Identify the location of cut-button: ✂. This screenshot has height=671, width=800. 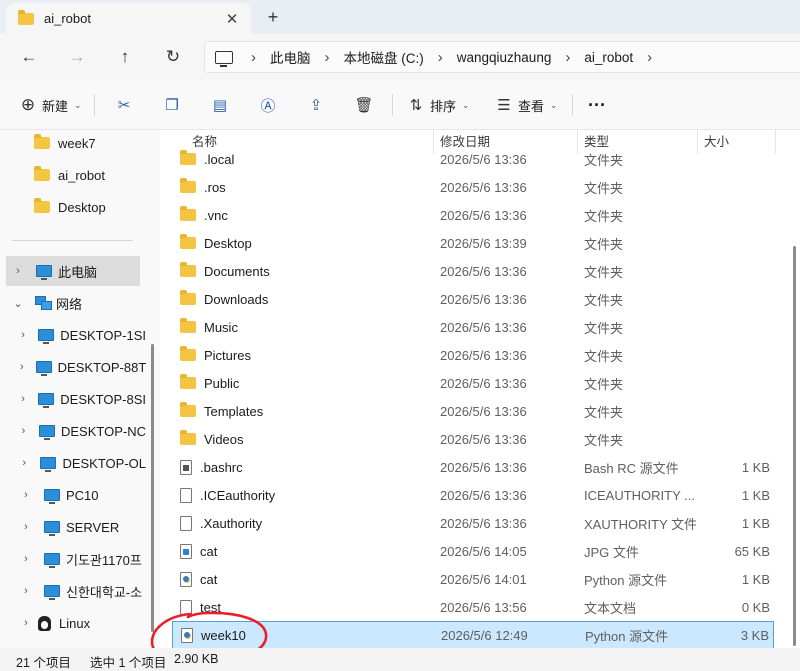
(124, 105).